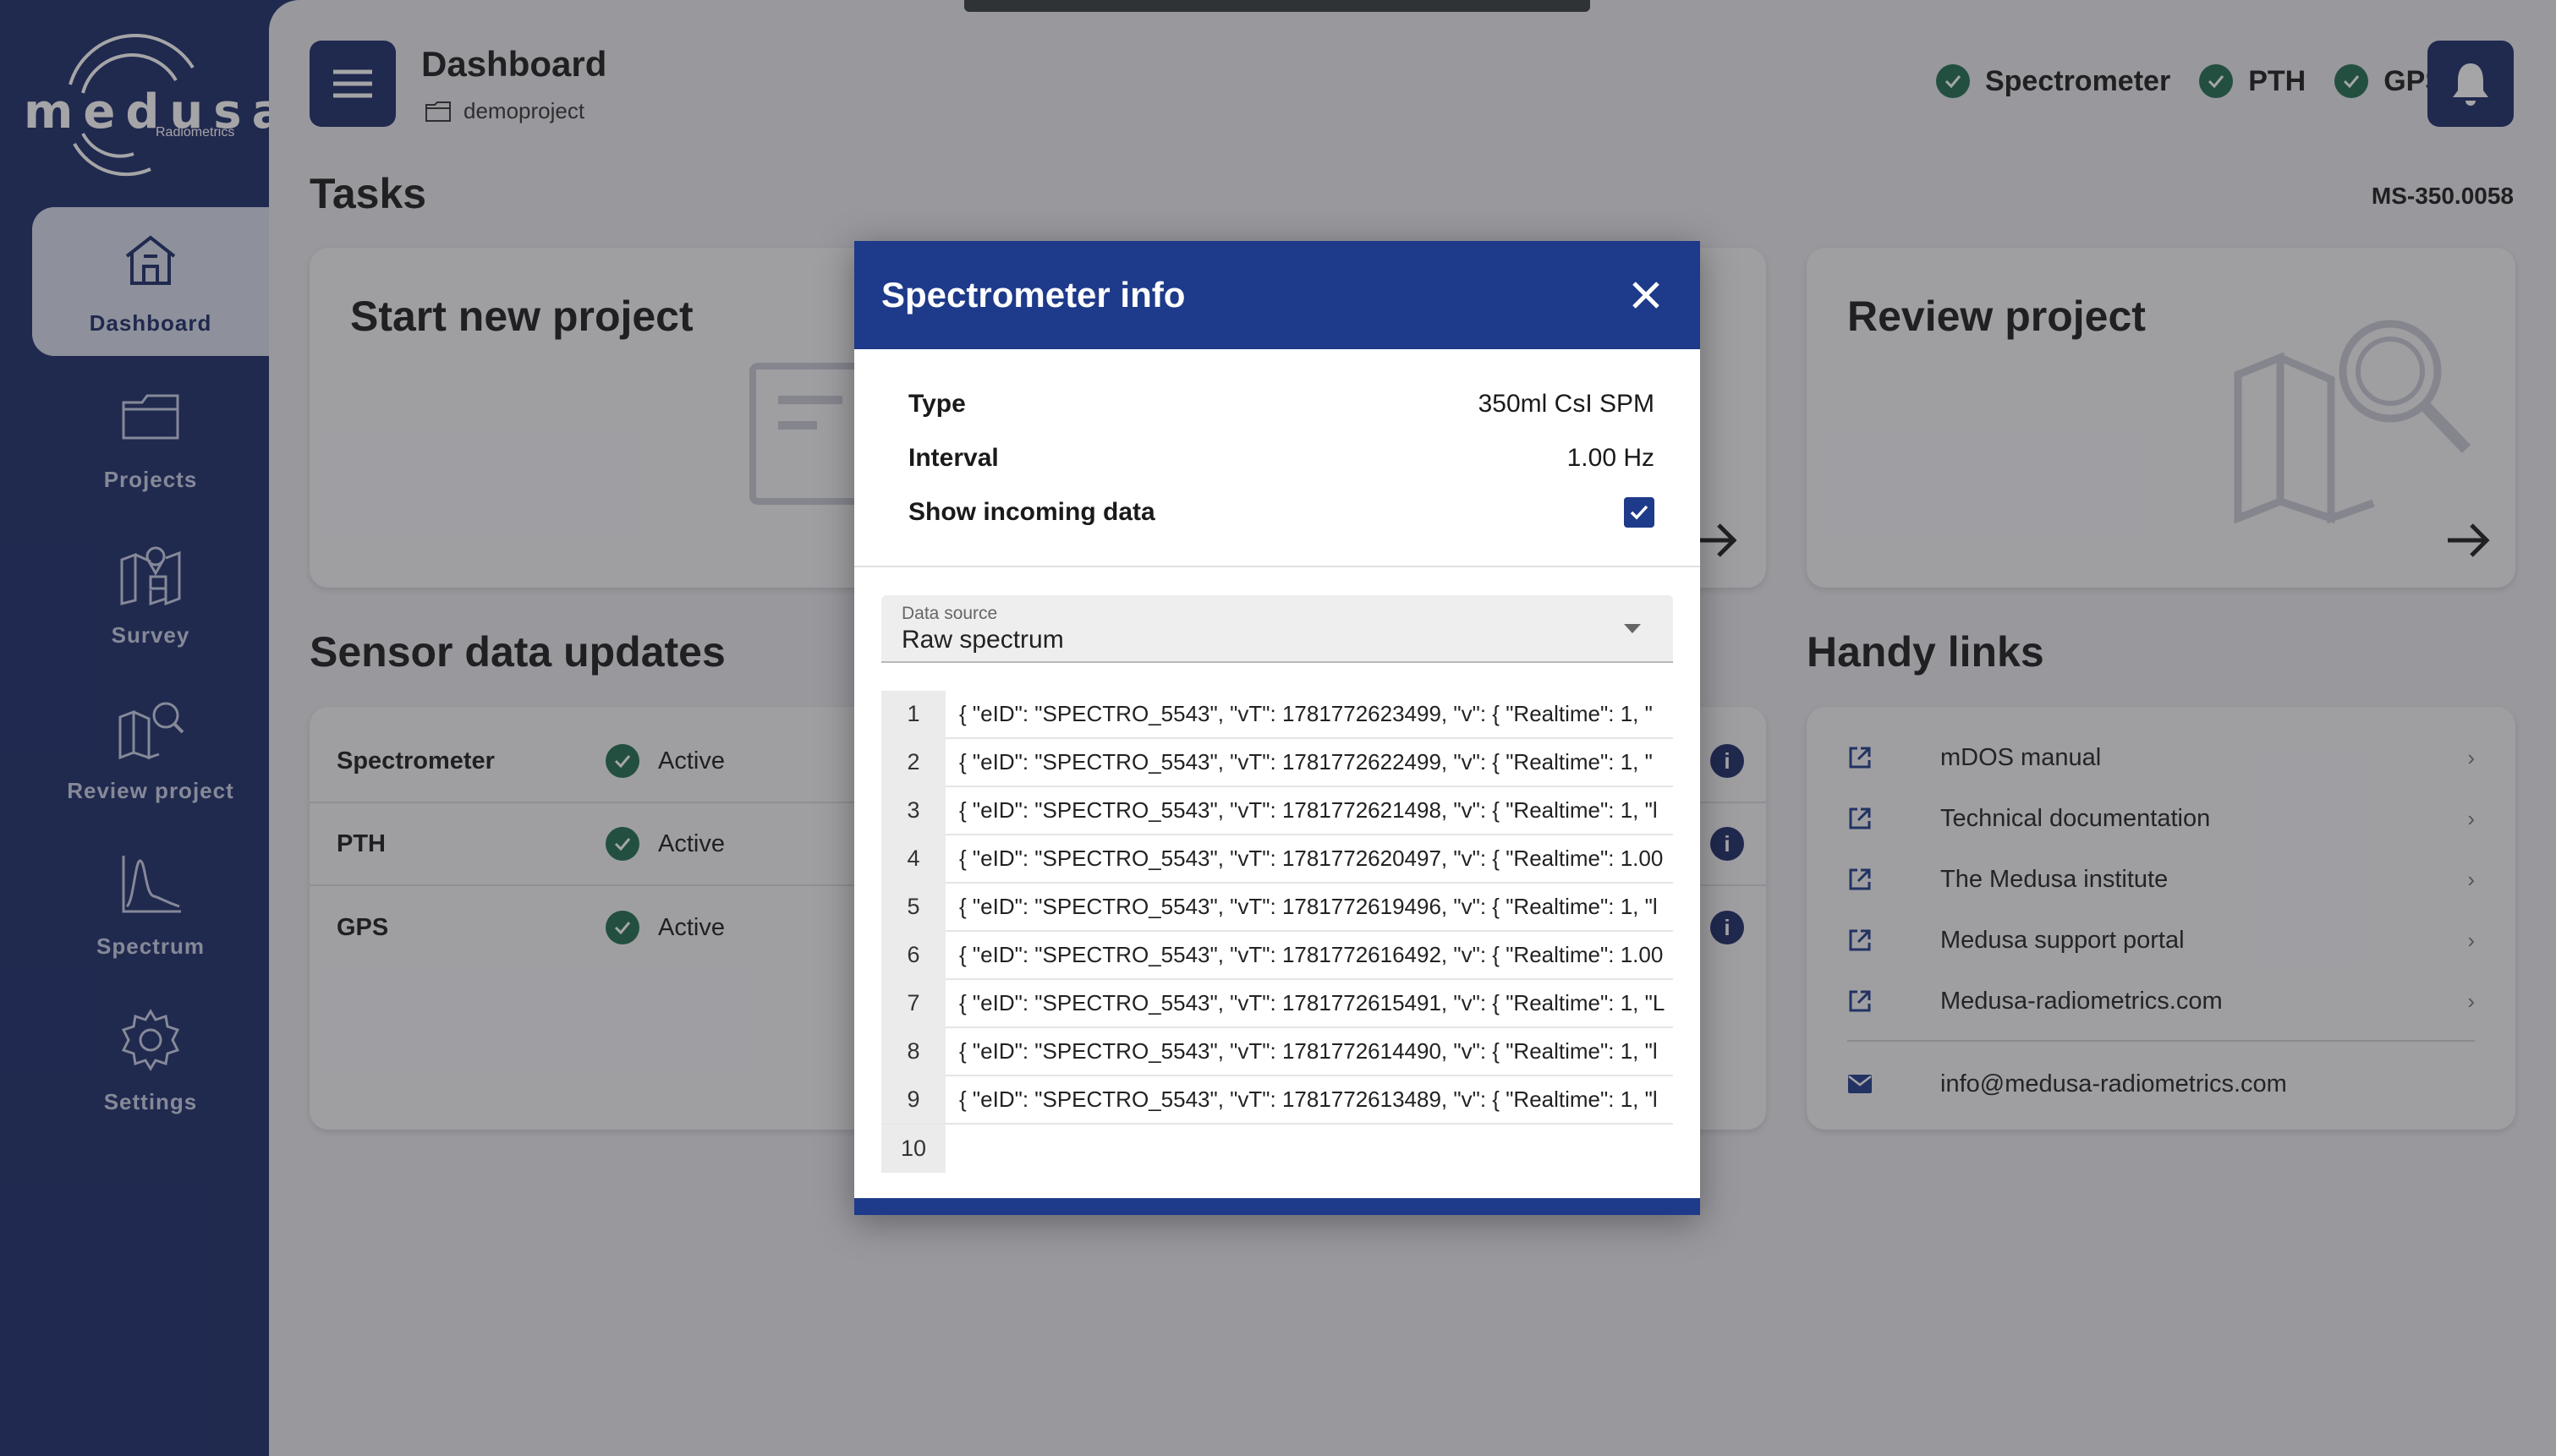 The image size is (2556, 1456). Describe the element at coordinates (1632, 628) in the screenshot. I see `chevron-down-icon` at that location.